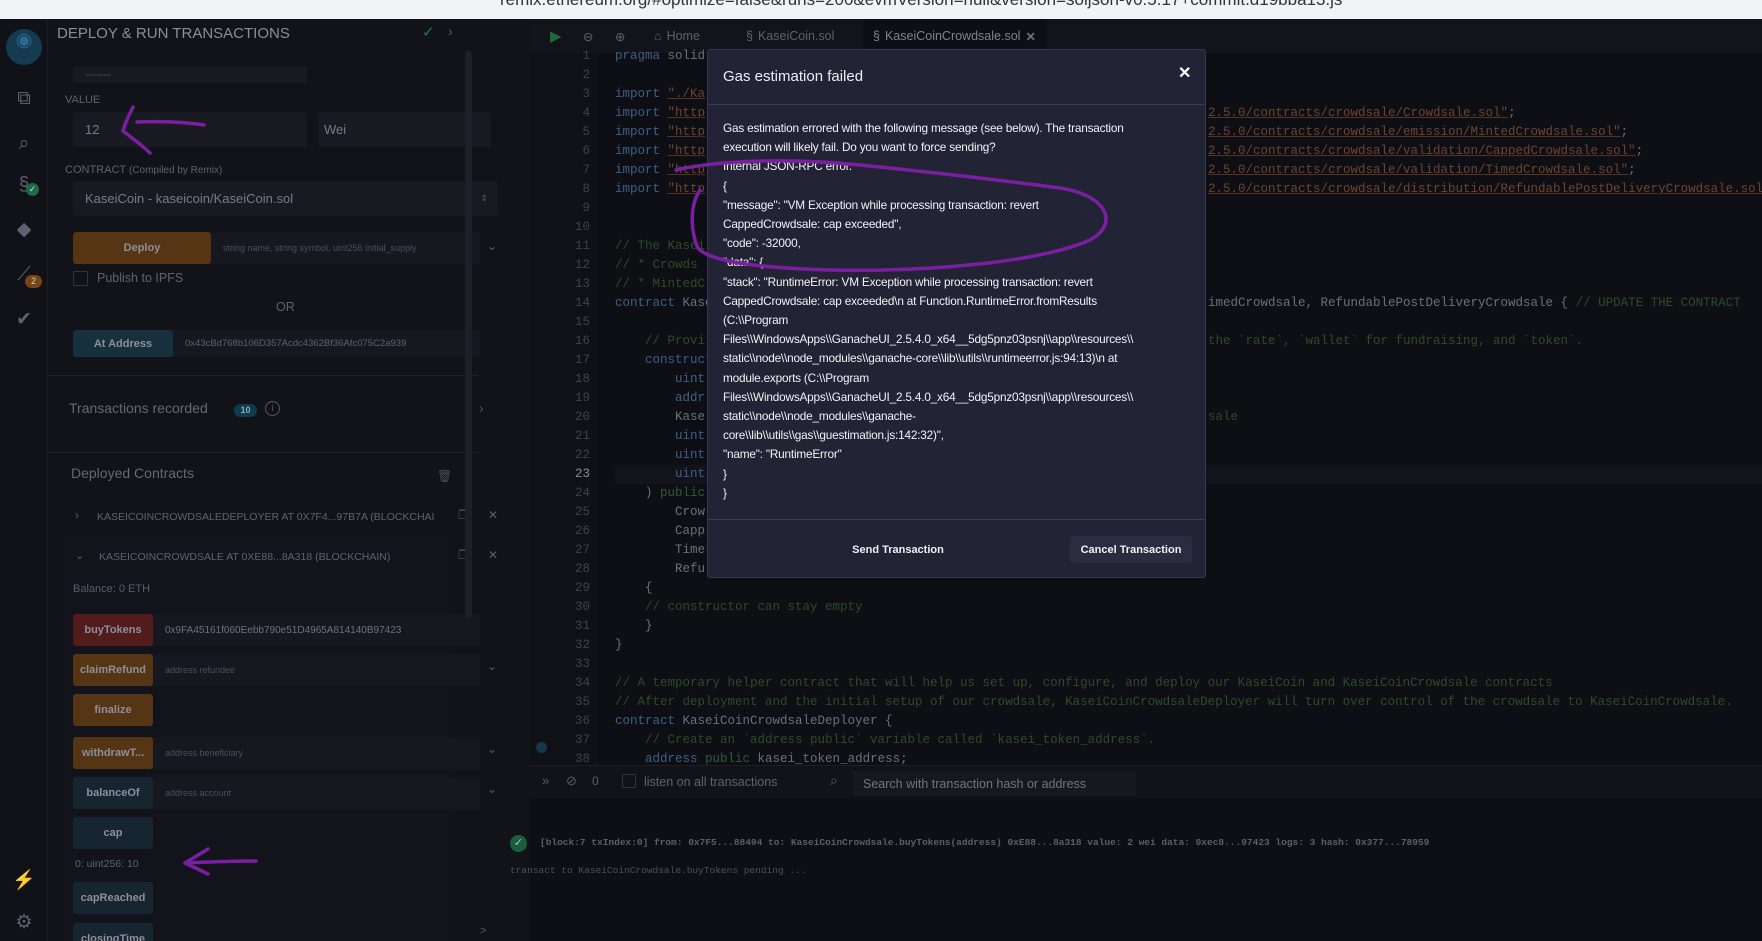  What do you see at coordinates (316, 670) in the screenshot?
I see `claimrefund-input: address refundee` at bounding box center [316, 670].